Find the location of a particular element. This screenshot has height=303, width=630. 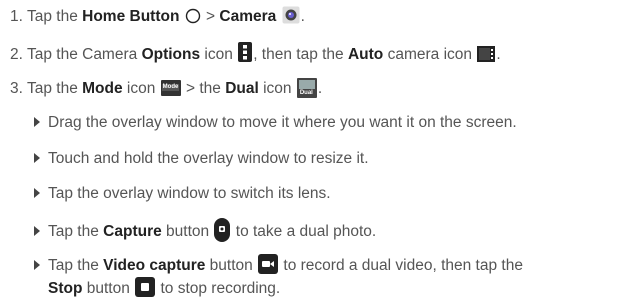

bullet-5-continued: Stop button to stop recording. is located at coordinates (164, 287).